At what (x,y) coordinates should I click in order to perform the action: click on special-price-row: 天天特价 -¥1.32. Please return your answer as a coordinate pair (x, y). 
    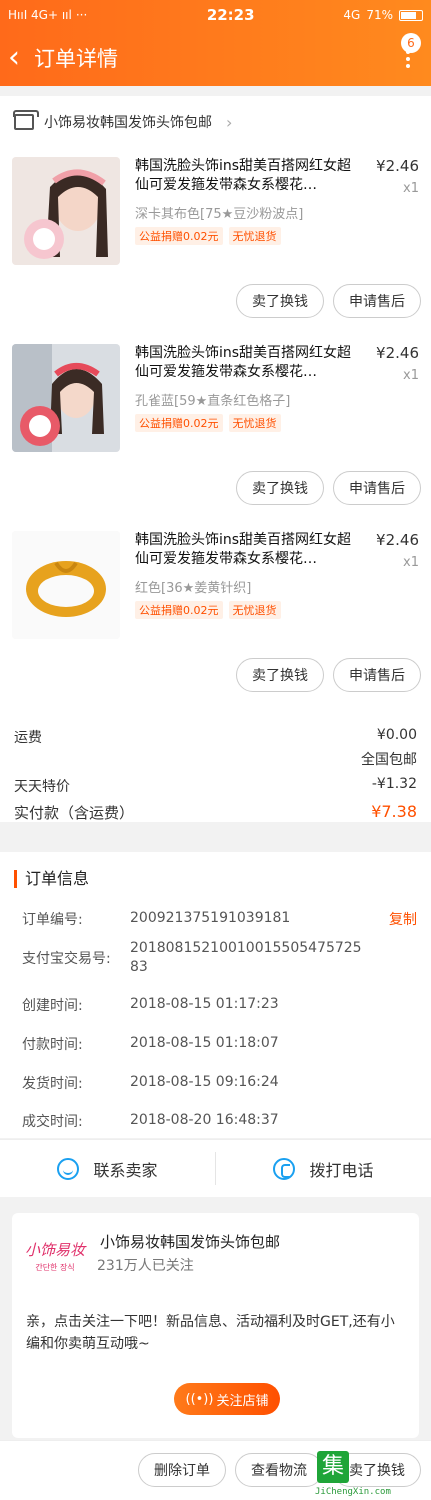
    Looking at the image, I should click on (215, 786).